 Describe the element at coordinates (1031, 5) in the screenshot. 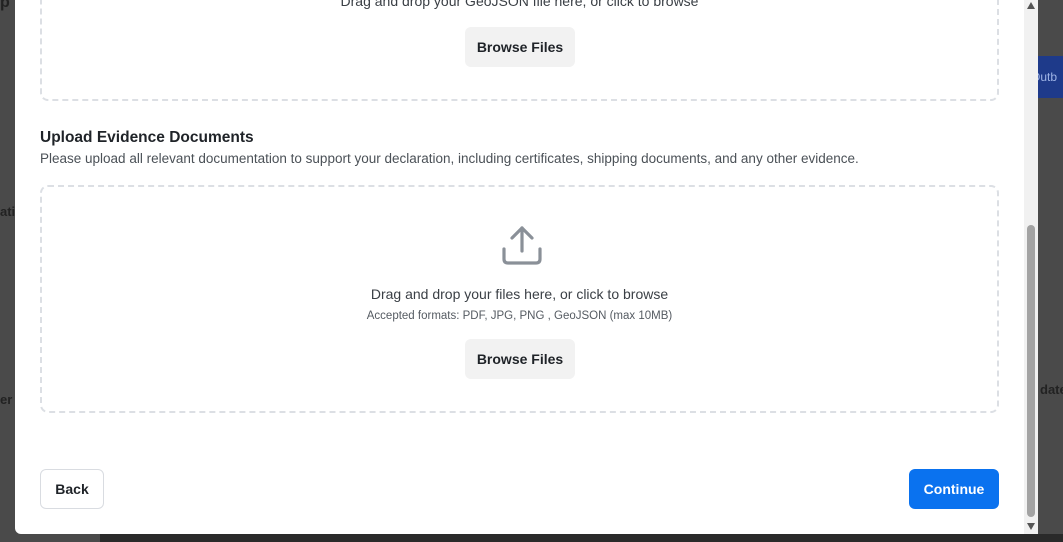

I see `scroll-up-icon` at that location.